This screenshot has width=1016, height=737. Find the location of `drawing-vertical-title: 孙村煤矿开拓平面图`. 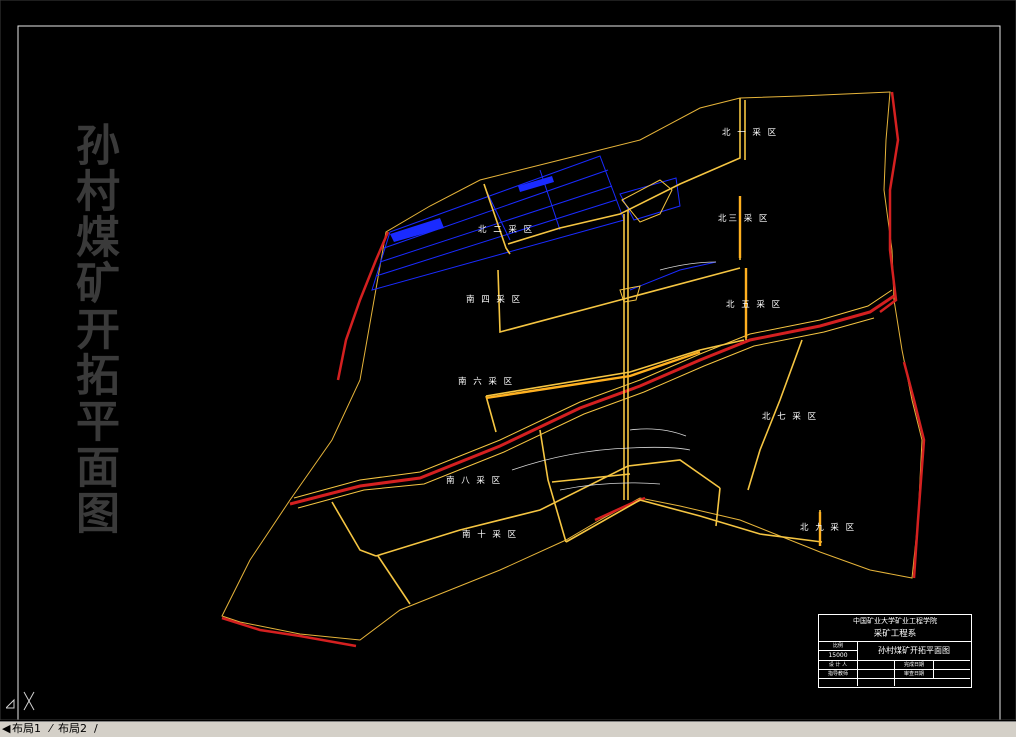

drawing-vertical-title: 孙村煤矿开拓平面图 is located at coordinates (93, 329).